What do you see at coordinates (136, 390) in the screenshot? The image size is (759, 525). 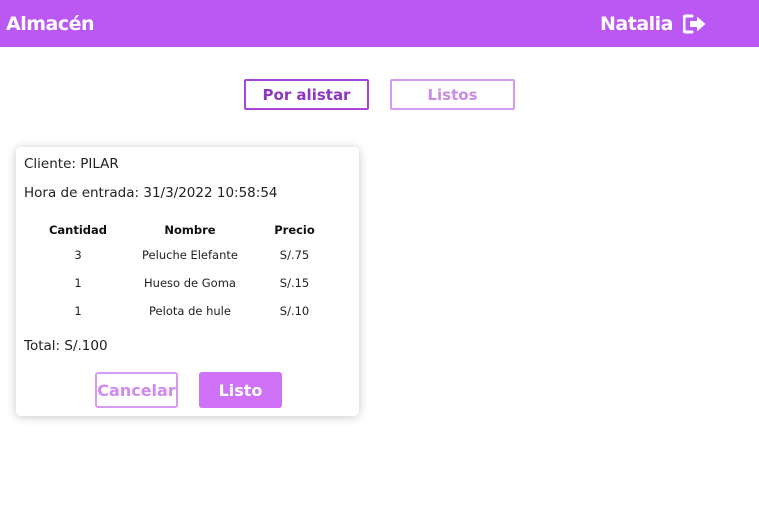 I see `cancel-button: Cancelar` at bounding box center [136, 390].